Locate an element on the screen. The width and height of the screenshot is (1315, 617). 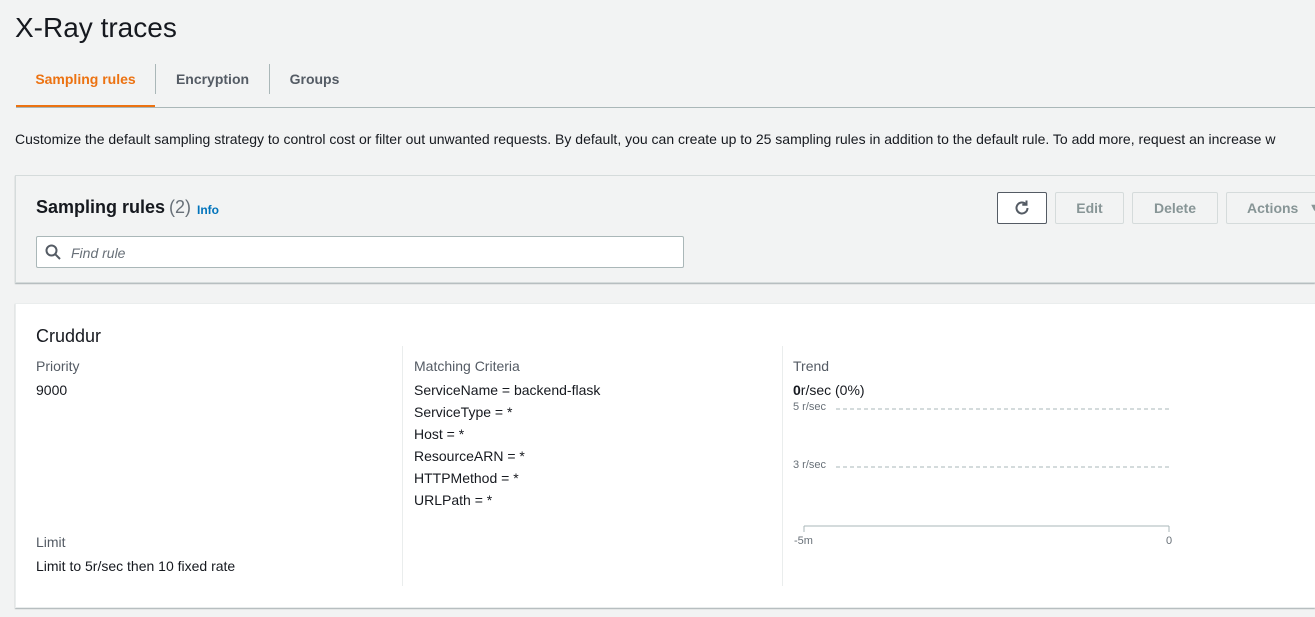
caret-down-icon: ▼ is located at coordinates (1312, 208).